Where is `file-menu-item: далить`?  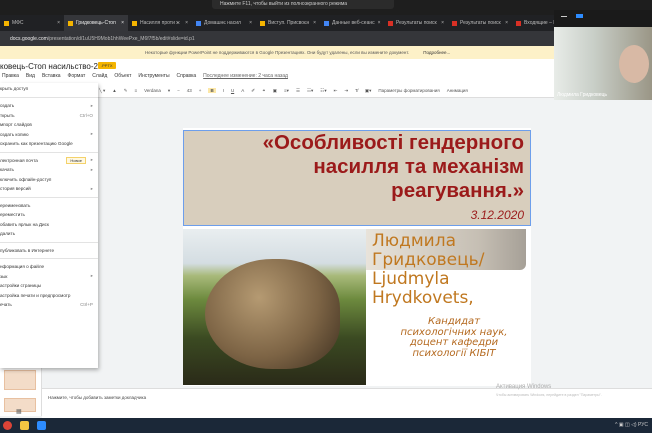
file-menu-item: далить is located at coordinates (49, 234).